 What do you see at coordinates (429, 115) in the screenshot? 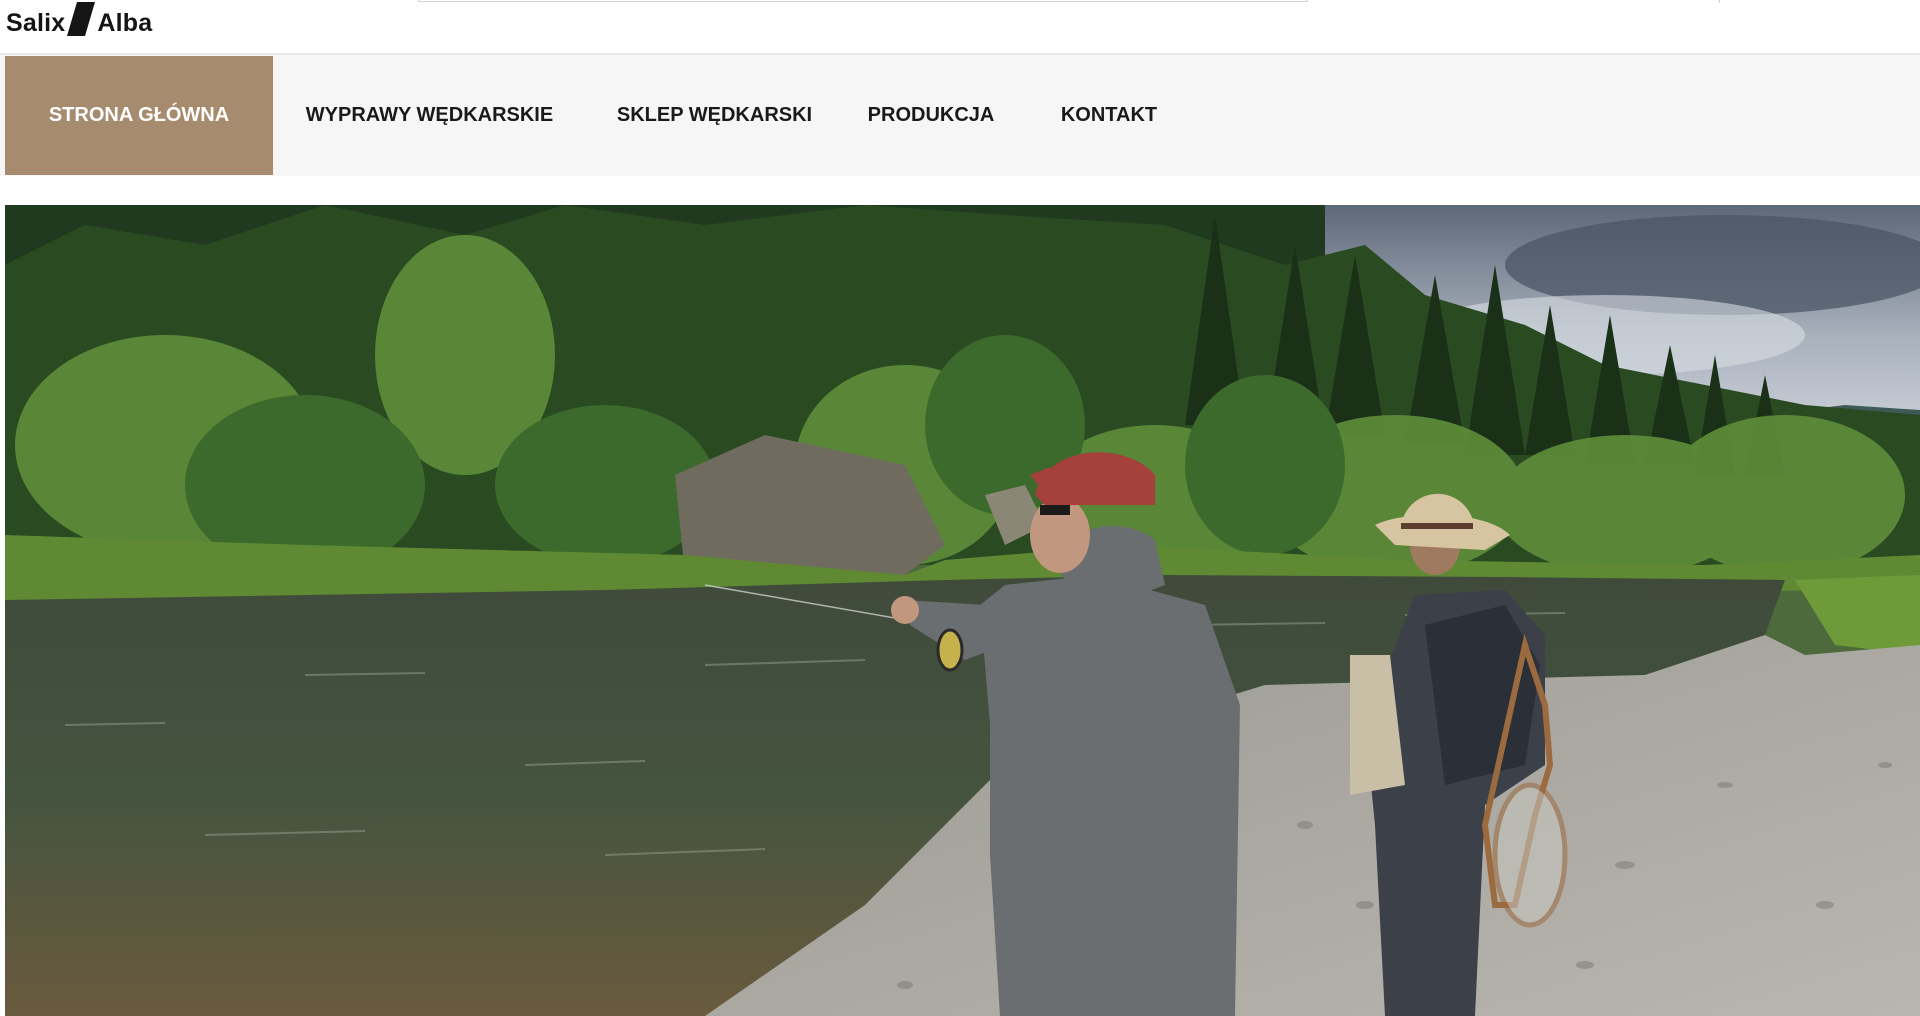
I see `nav-item-fishing-trips: WYPRAWY WĘDKARSKIE` at bounding box center [429, 115].